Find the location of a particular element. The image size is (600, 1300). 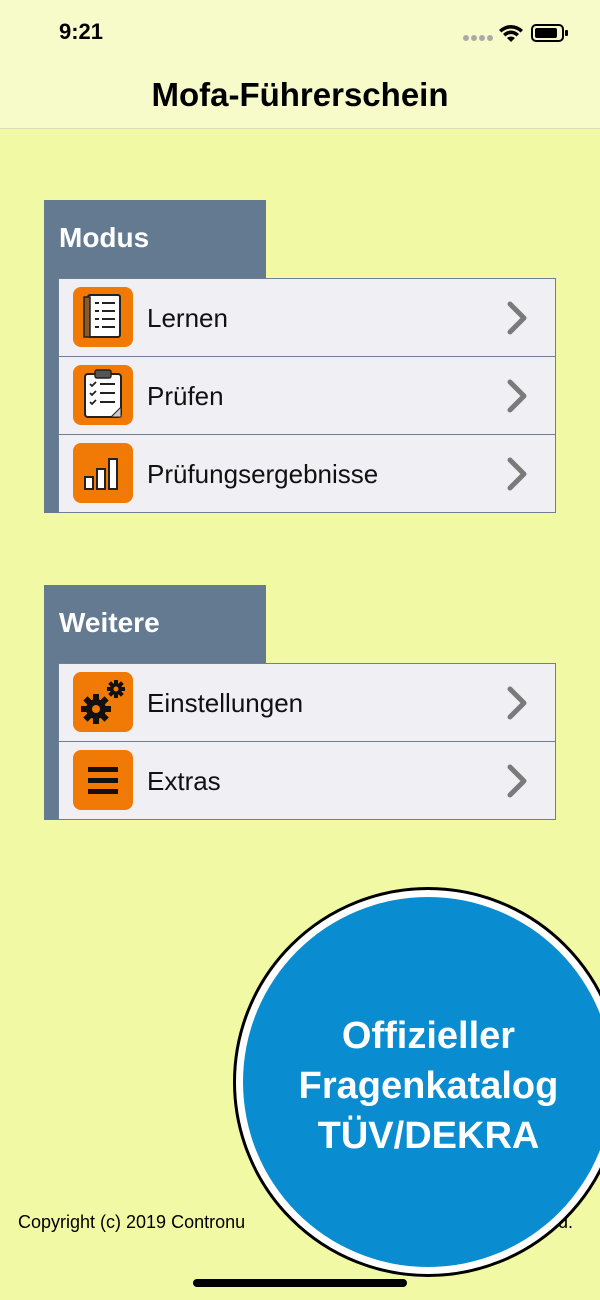

badge-text: Offizieller Fragenkatalog TÜV/DEKRA is located at coordinates (425, 1086).